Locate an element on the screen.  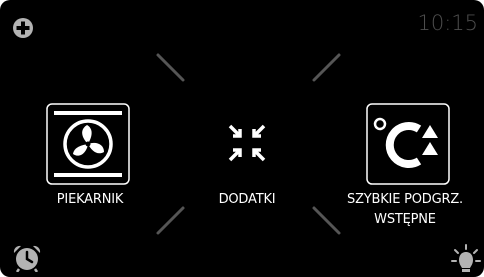
alarm-clock-icon is located at coordinates (27, 258).